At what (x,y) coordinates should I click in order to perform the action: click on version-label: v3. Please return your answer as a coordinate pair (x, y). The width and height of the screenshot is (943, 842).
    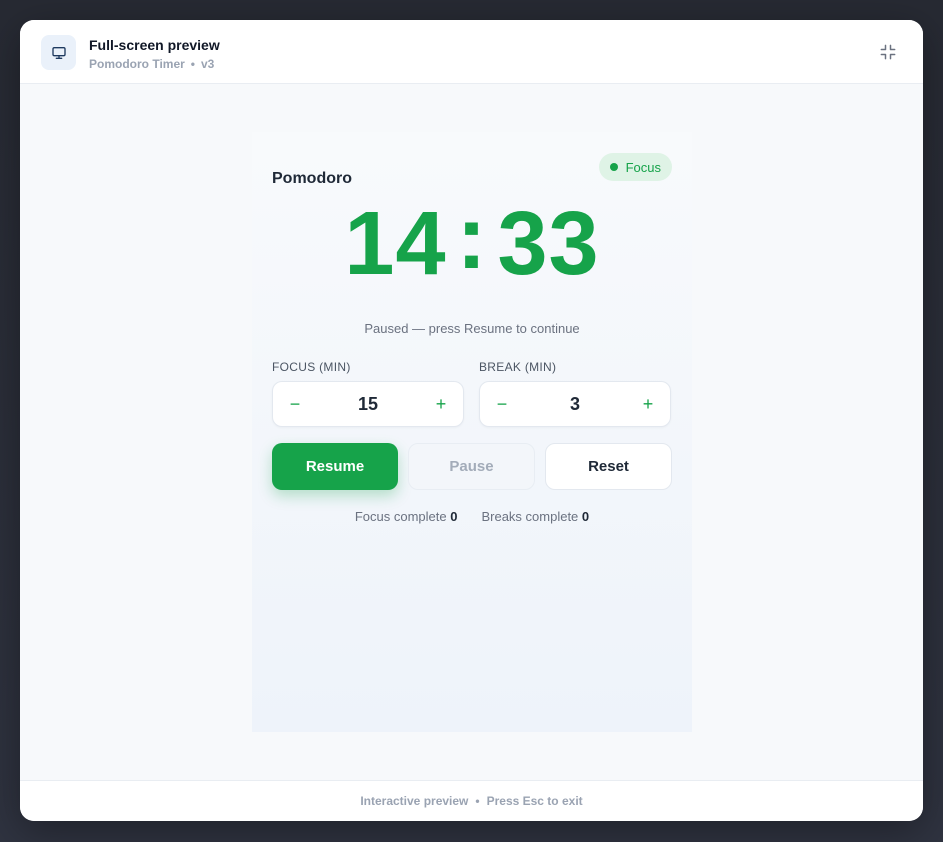
    Looking at the image, I should click on (208, 64).